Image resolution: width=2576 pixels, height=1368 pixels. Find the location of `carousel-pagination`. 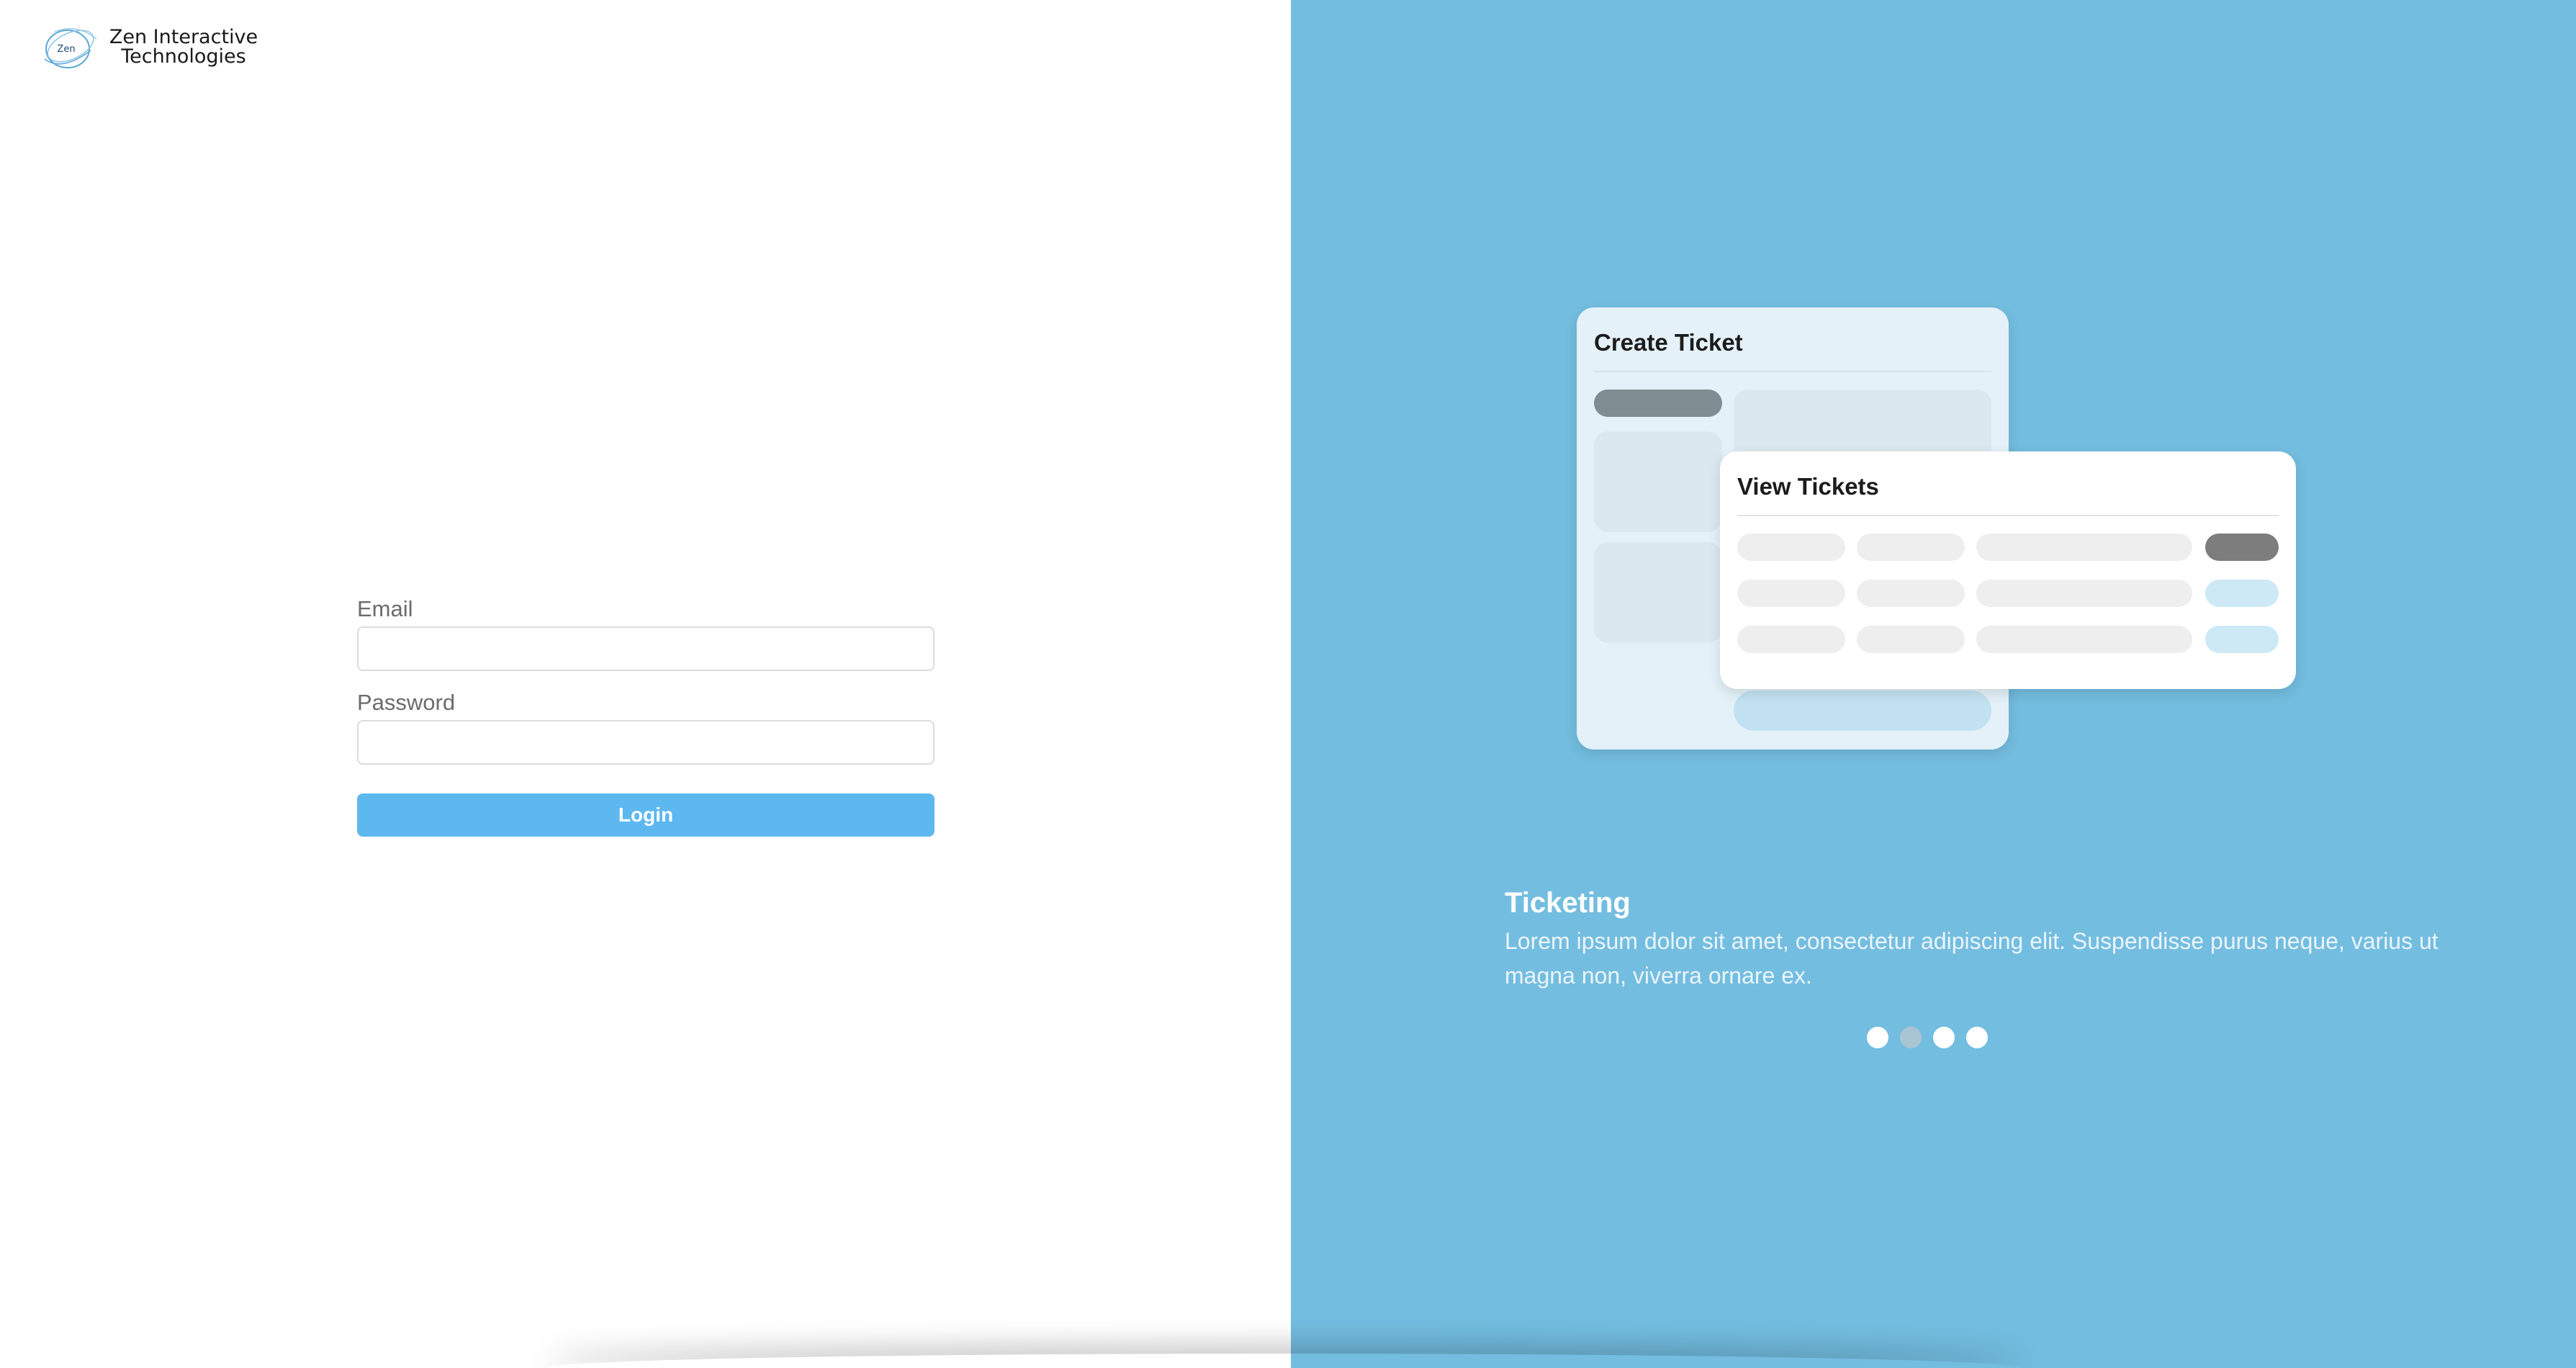

carousel-pagination is located at coordinates (1939, 1037).